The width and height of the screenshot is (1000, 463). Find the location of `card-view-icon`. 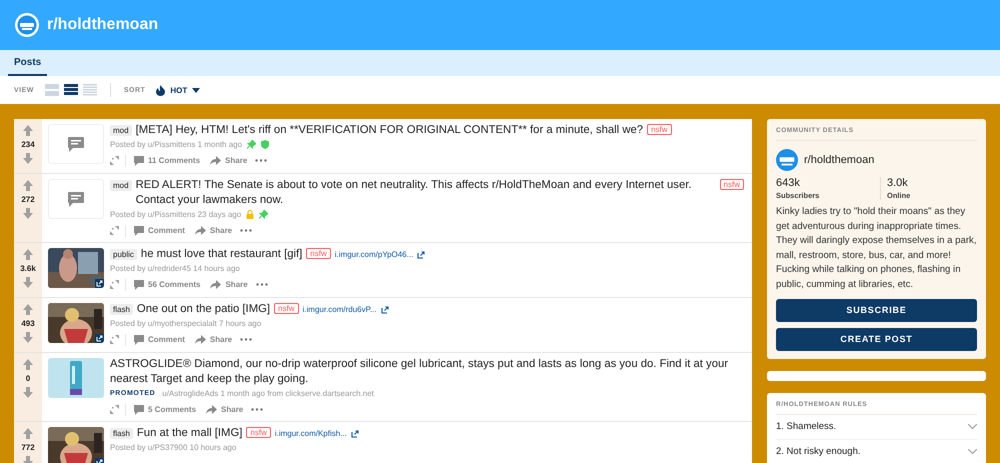

card-view-icon is located at coordinates (51, 90).